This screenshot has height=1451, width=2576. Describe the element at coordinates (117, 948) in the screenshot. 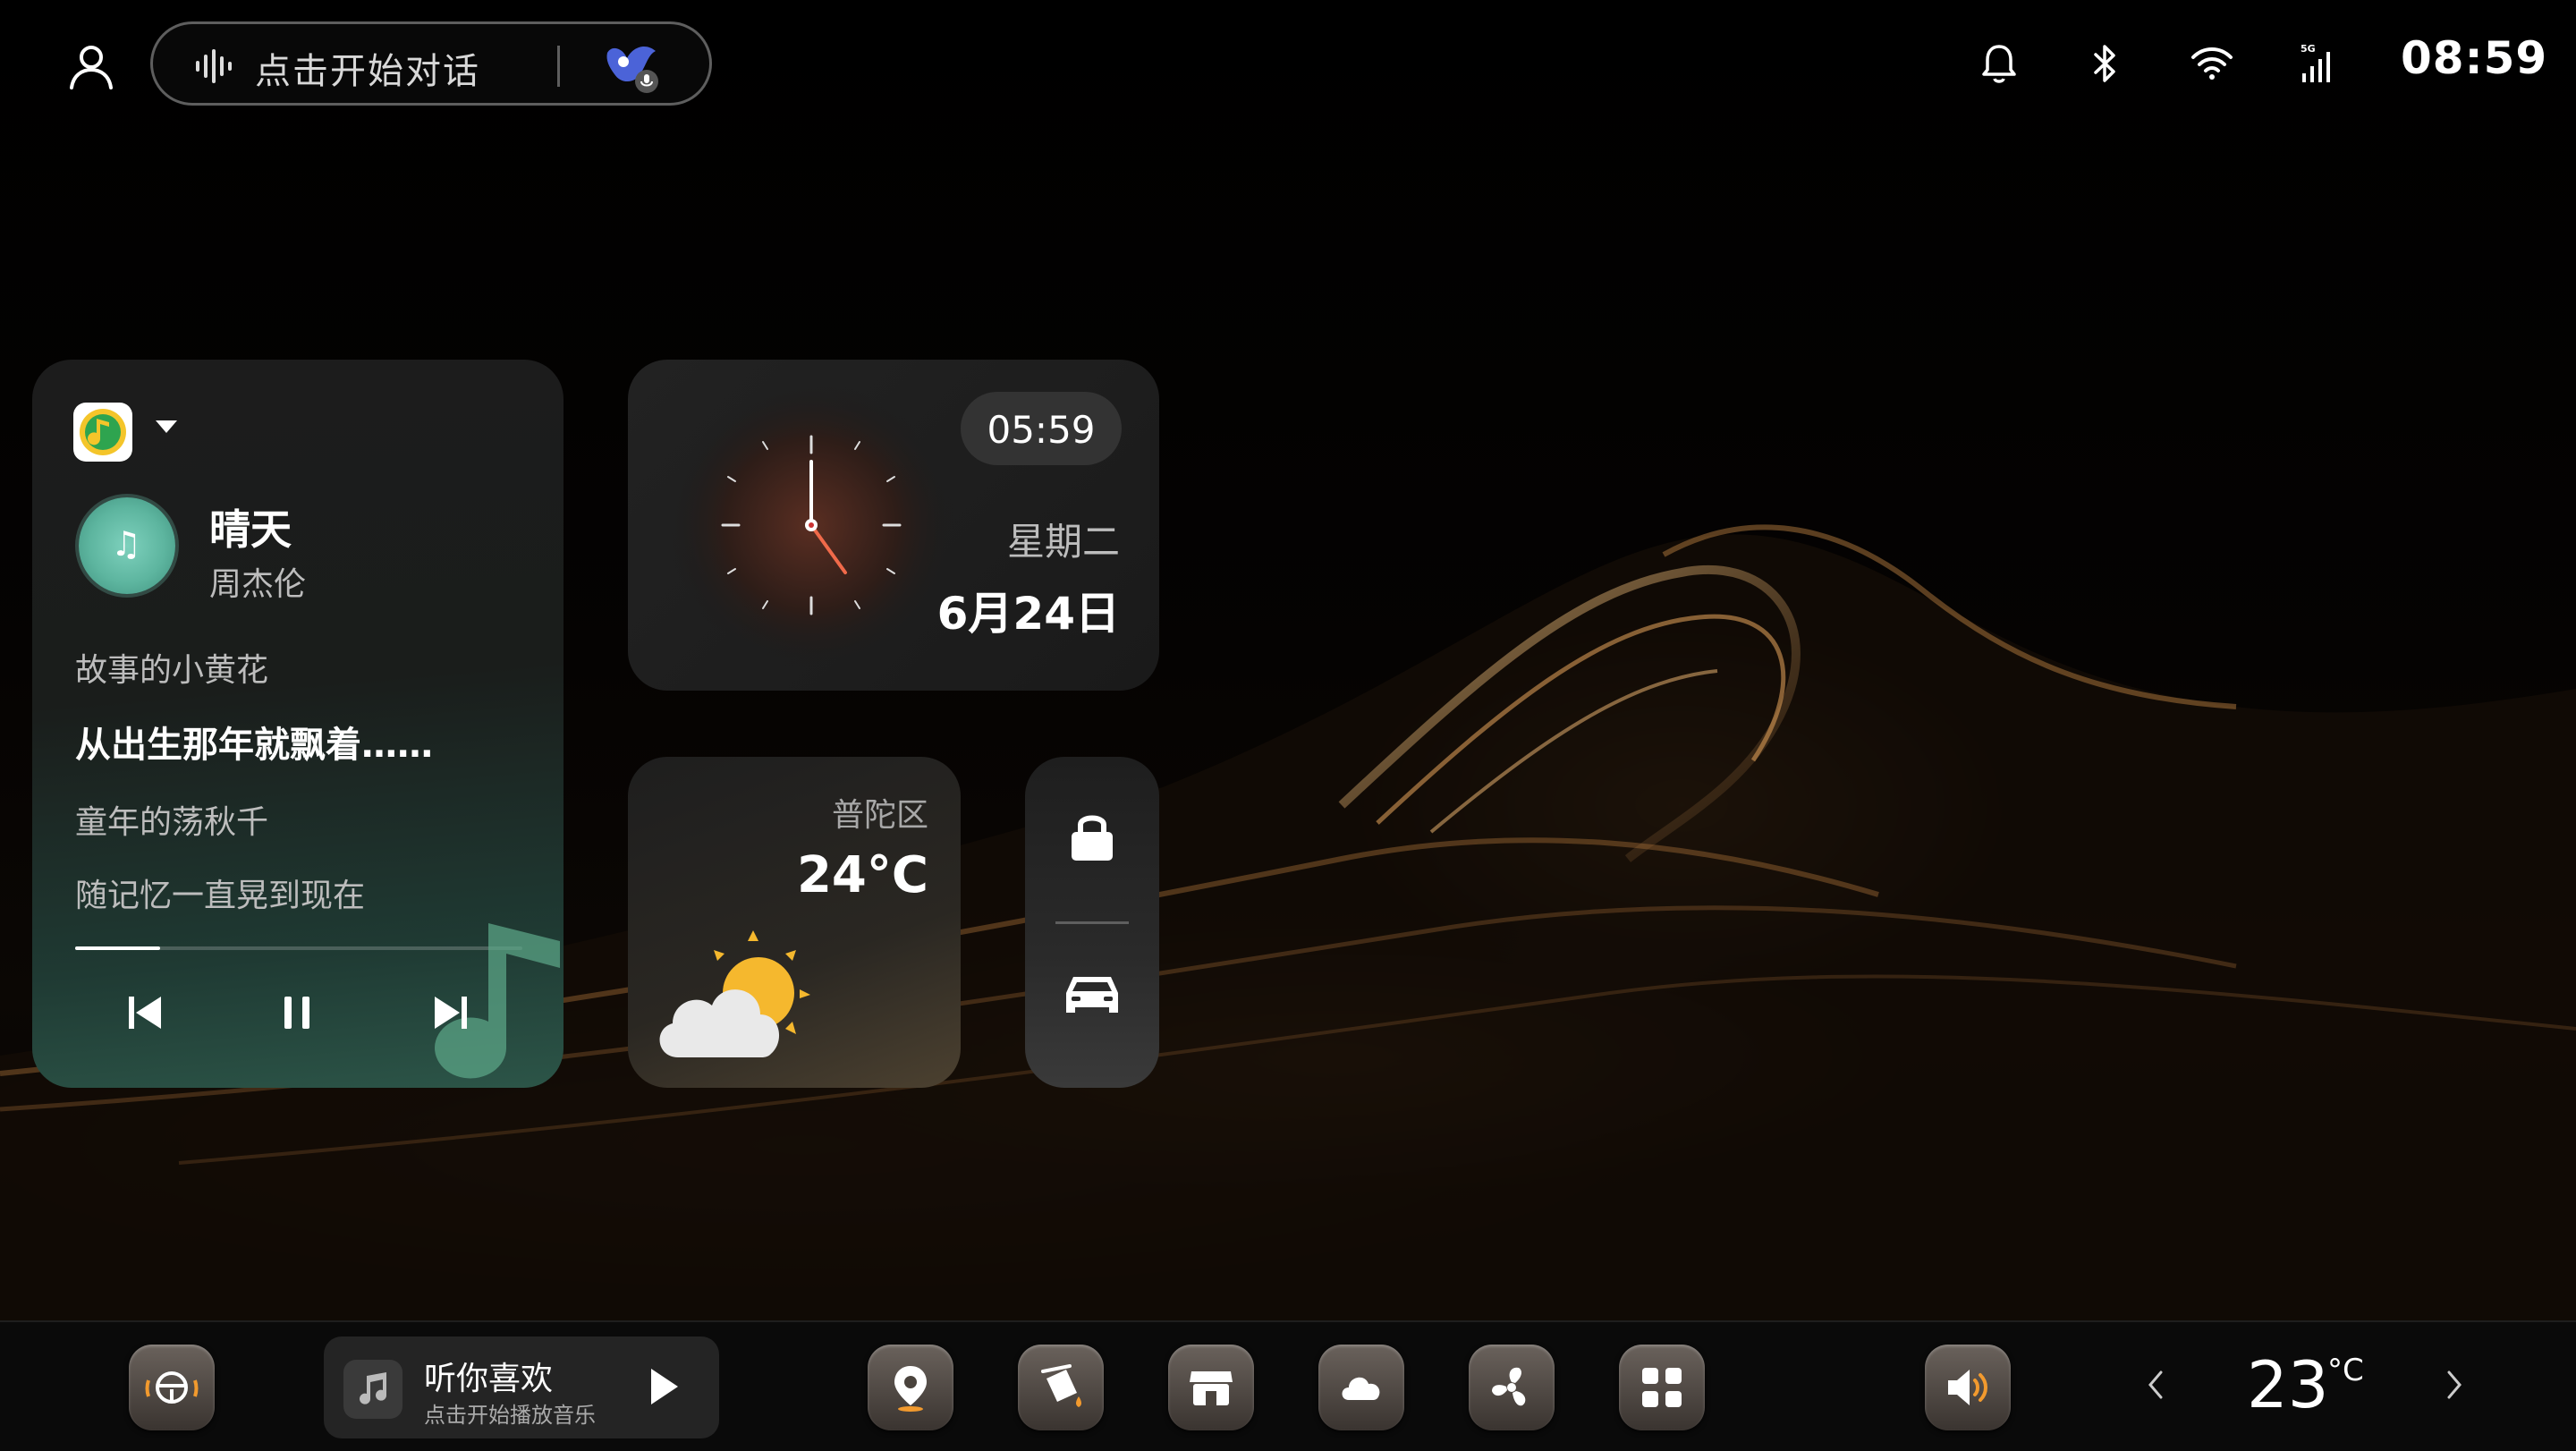

I see `progress-fill` at that location.